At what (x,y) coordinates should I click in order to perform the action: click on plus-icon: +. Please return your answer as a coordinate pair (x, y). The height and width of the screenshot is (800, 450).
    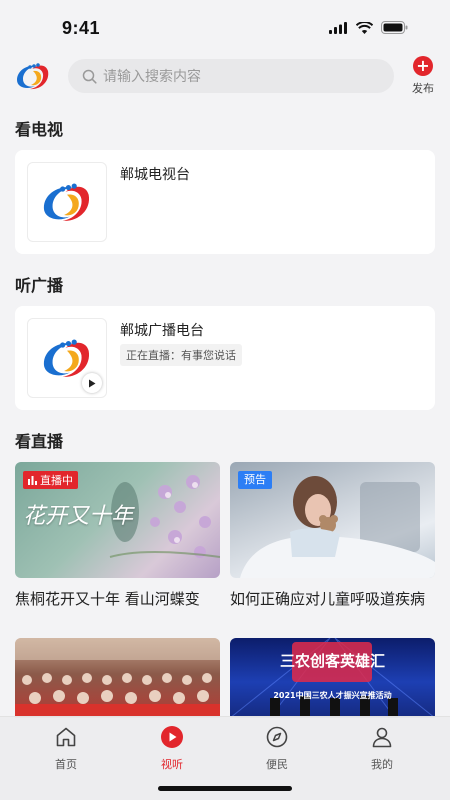
    Looking at the image, I should click on (423, 66).